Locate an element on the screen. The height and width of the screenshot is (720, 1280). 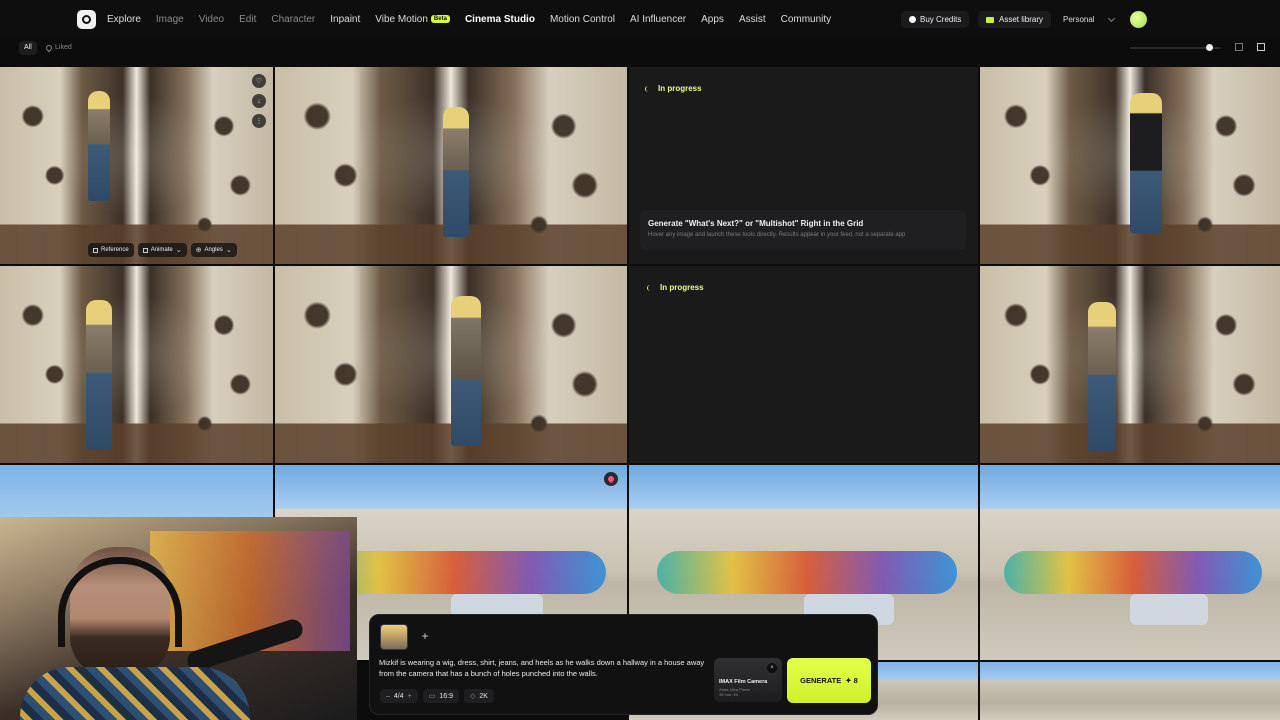
workspace-selector: Personal is located at coordinates (1088, 19).